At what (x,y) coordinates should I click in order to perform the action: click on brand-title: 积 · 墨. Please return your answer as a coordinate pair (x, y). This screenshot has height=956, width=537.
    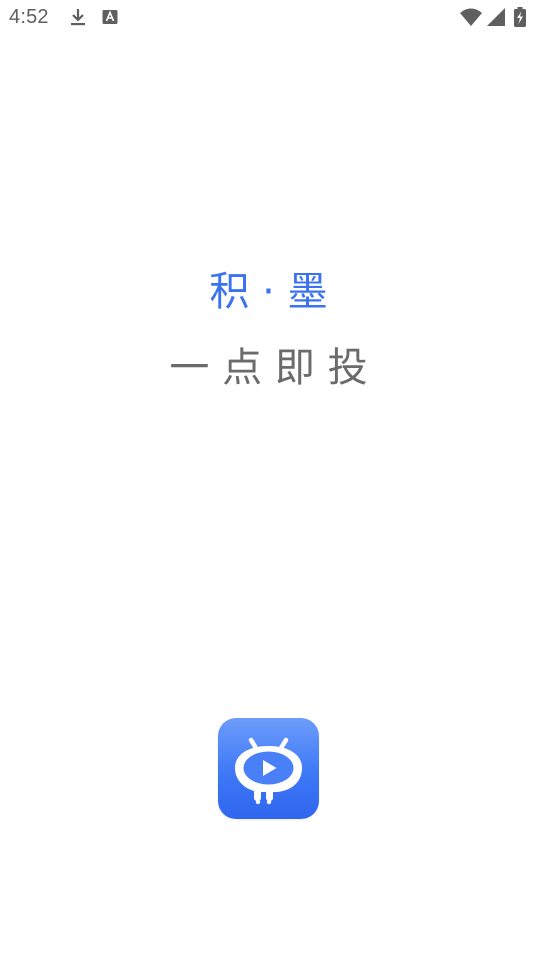
    Looking at the image, I should click on (268, 292).